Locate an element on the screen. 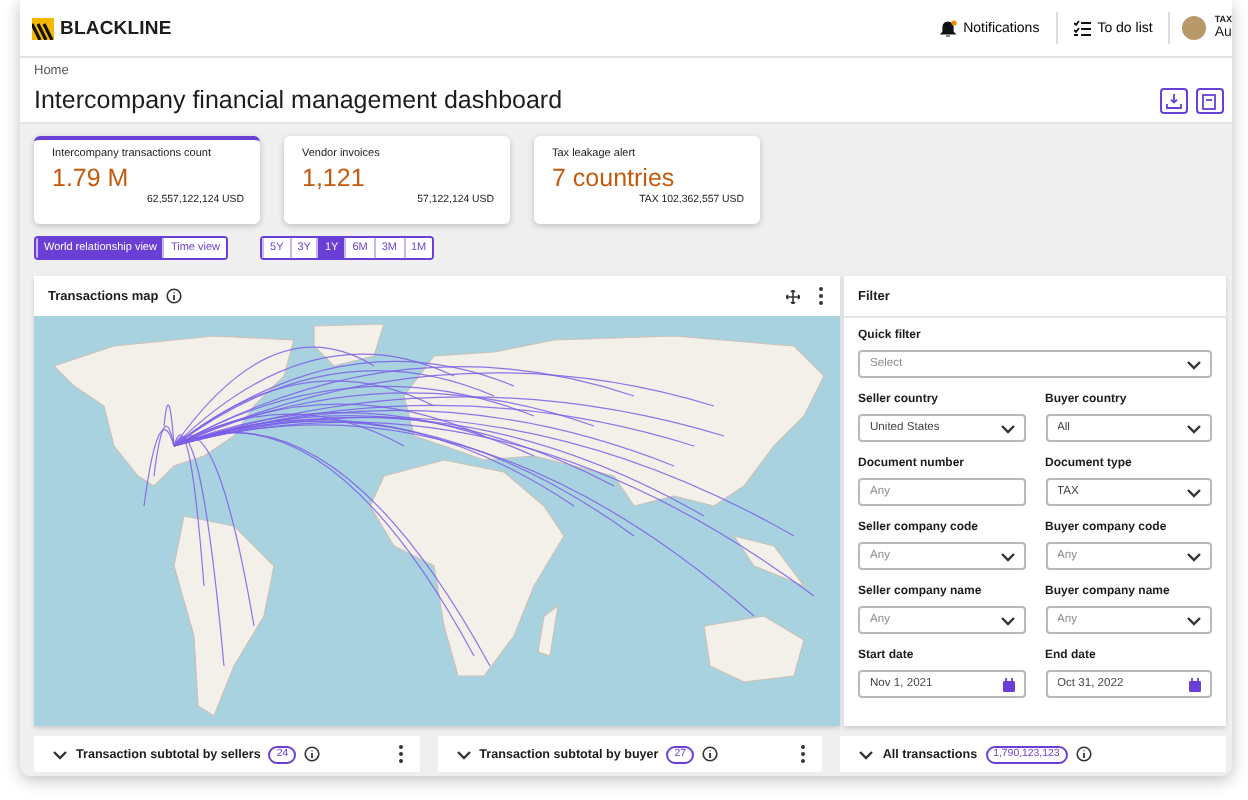  page-title: Intercompany financial management dashboard is located at coordinates (299, 100).